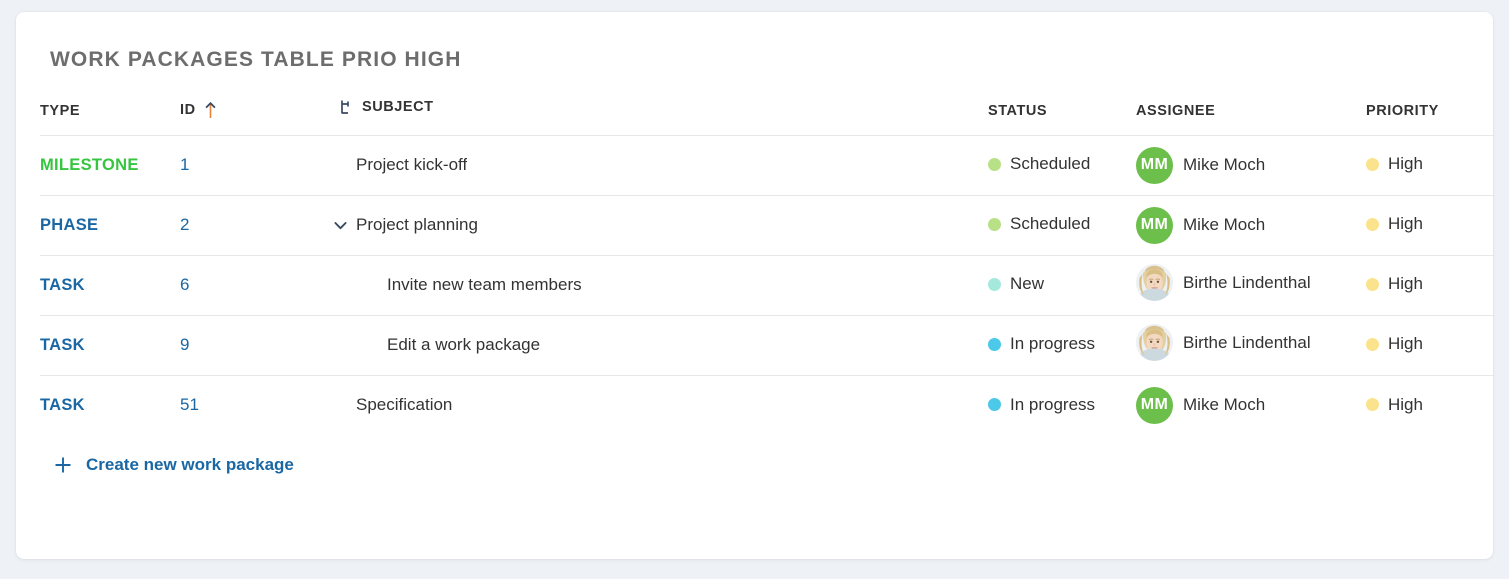 The height and width of the screenshot is (579, 1509). Describe the element at coordinates (340, 225) in the screenshot. I see `chevron-down-icon` at that location.